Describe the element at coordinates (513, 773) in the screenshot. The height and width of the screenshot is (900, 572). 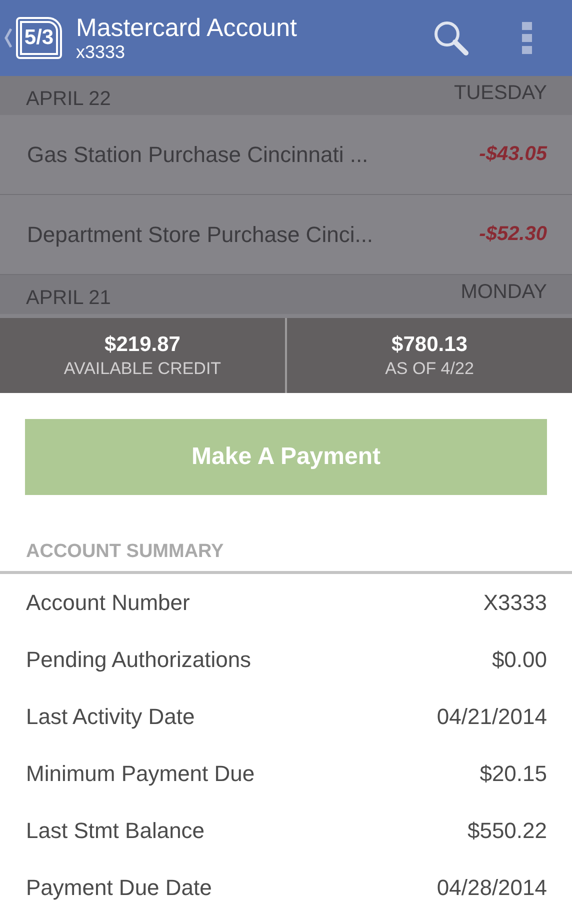
I see `field-value: $20.15` at that location.